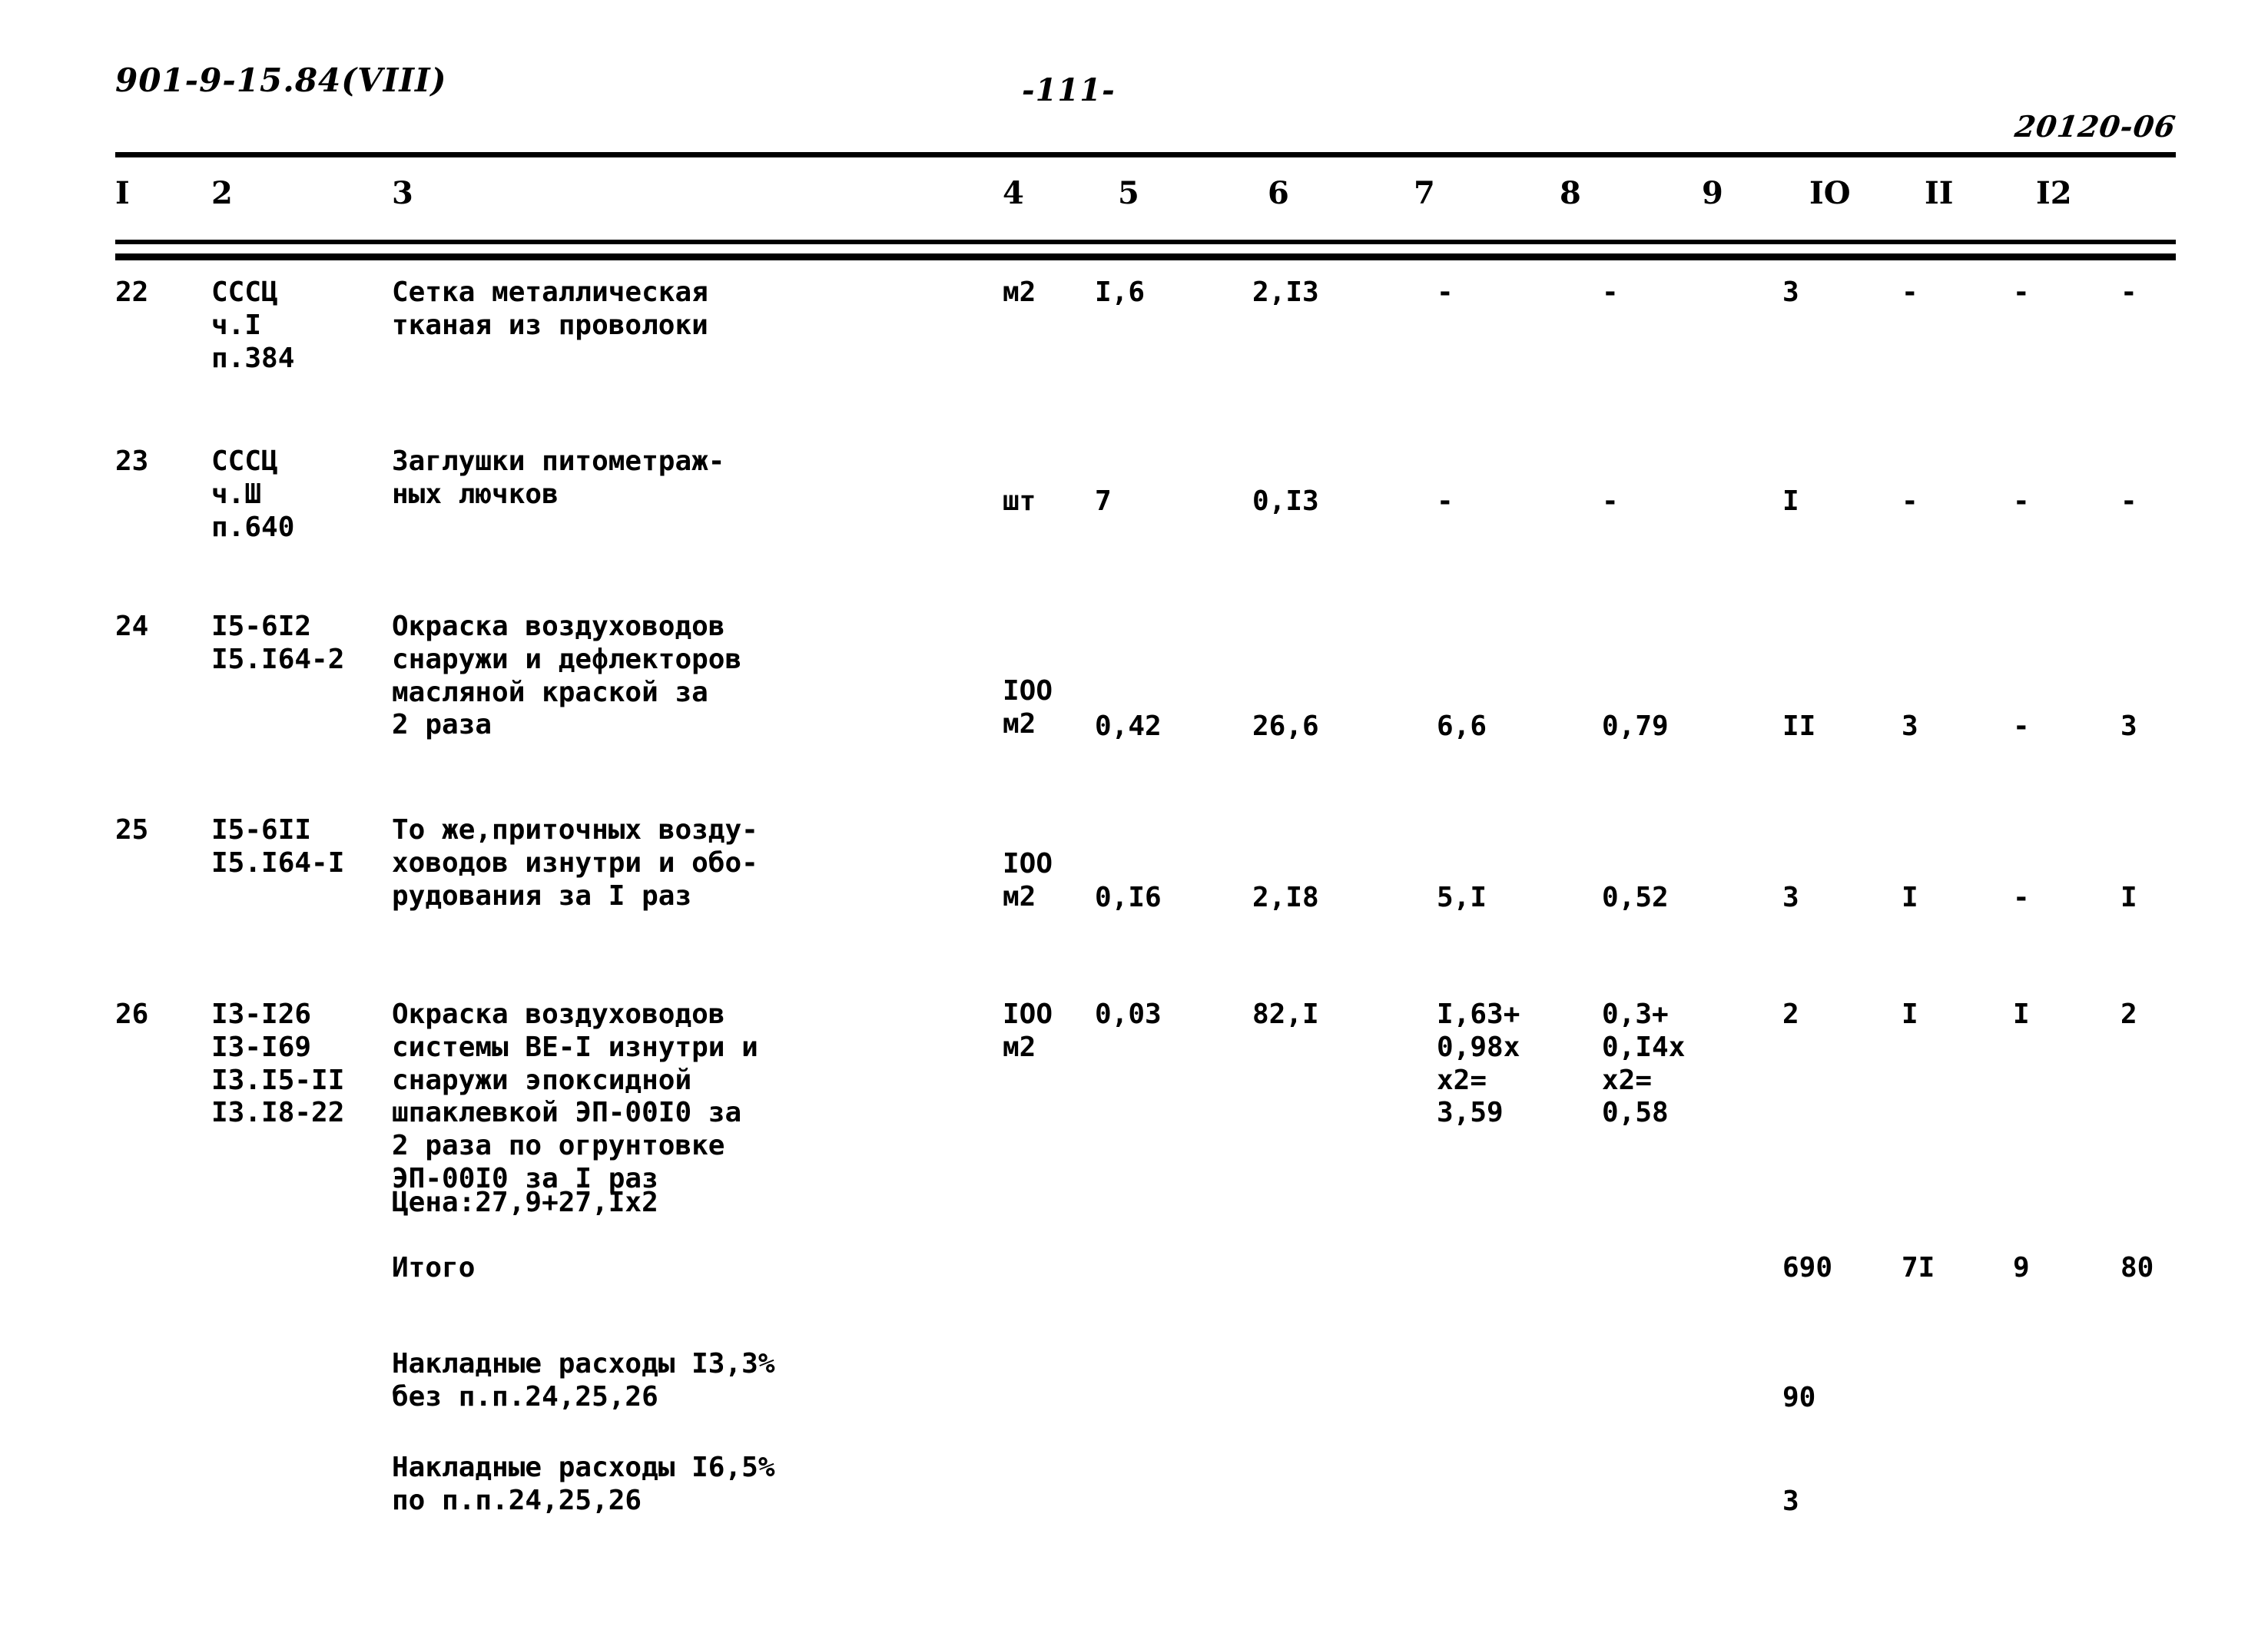 The height and width of the screenshot is (1633, 2268). Describe the element at coordinates (132, 1015) in the screenshot. I see `row-number: 26` at that location.